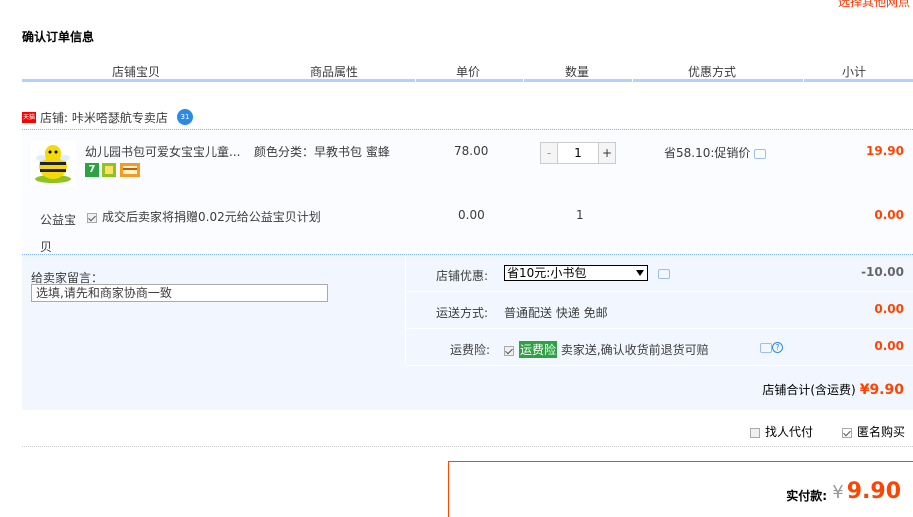 This screenshot has height=517, width=913. I want to click on charity-label: 公益宝贝, so click(58, 233).